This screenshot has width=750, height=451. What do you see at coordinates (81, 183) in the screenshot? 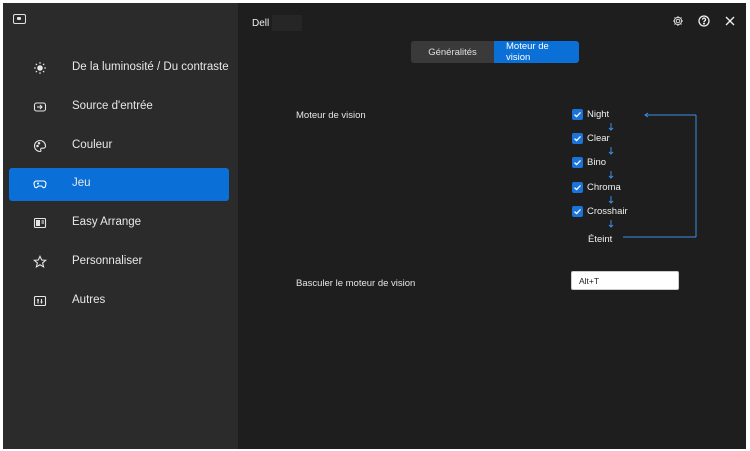
I see `sidebar-item-label: Jeu` at bounding box center [81, 183].